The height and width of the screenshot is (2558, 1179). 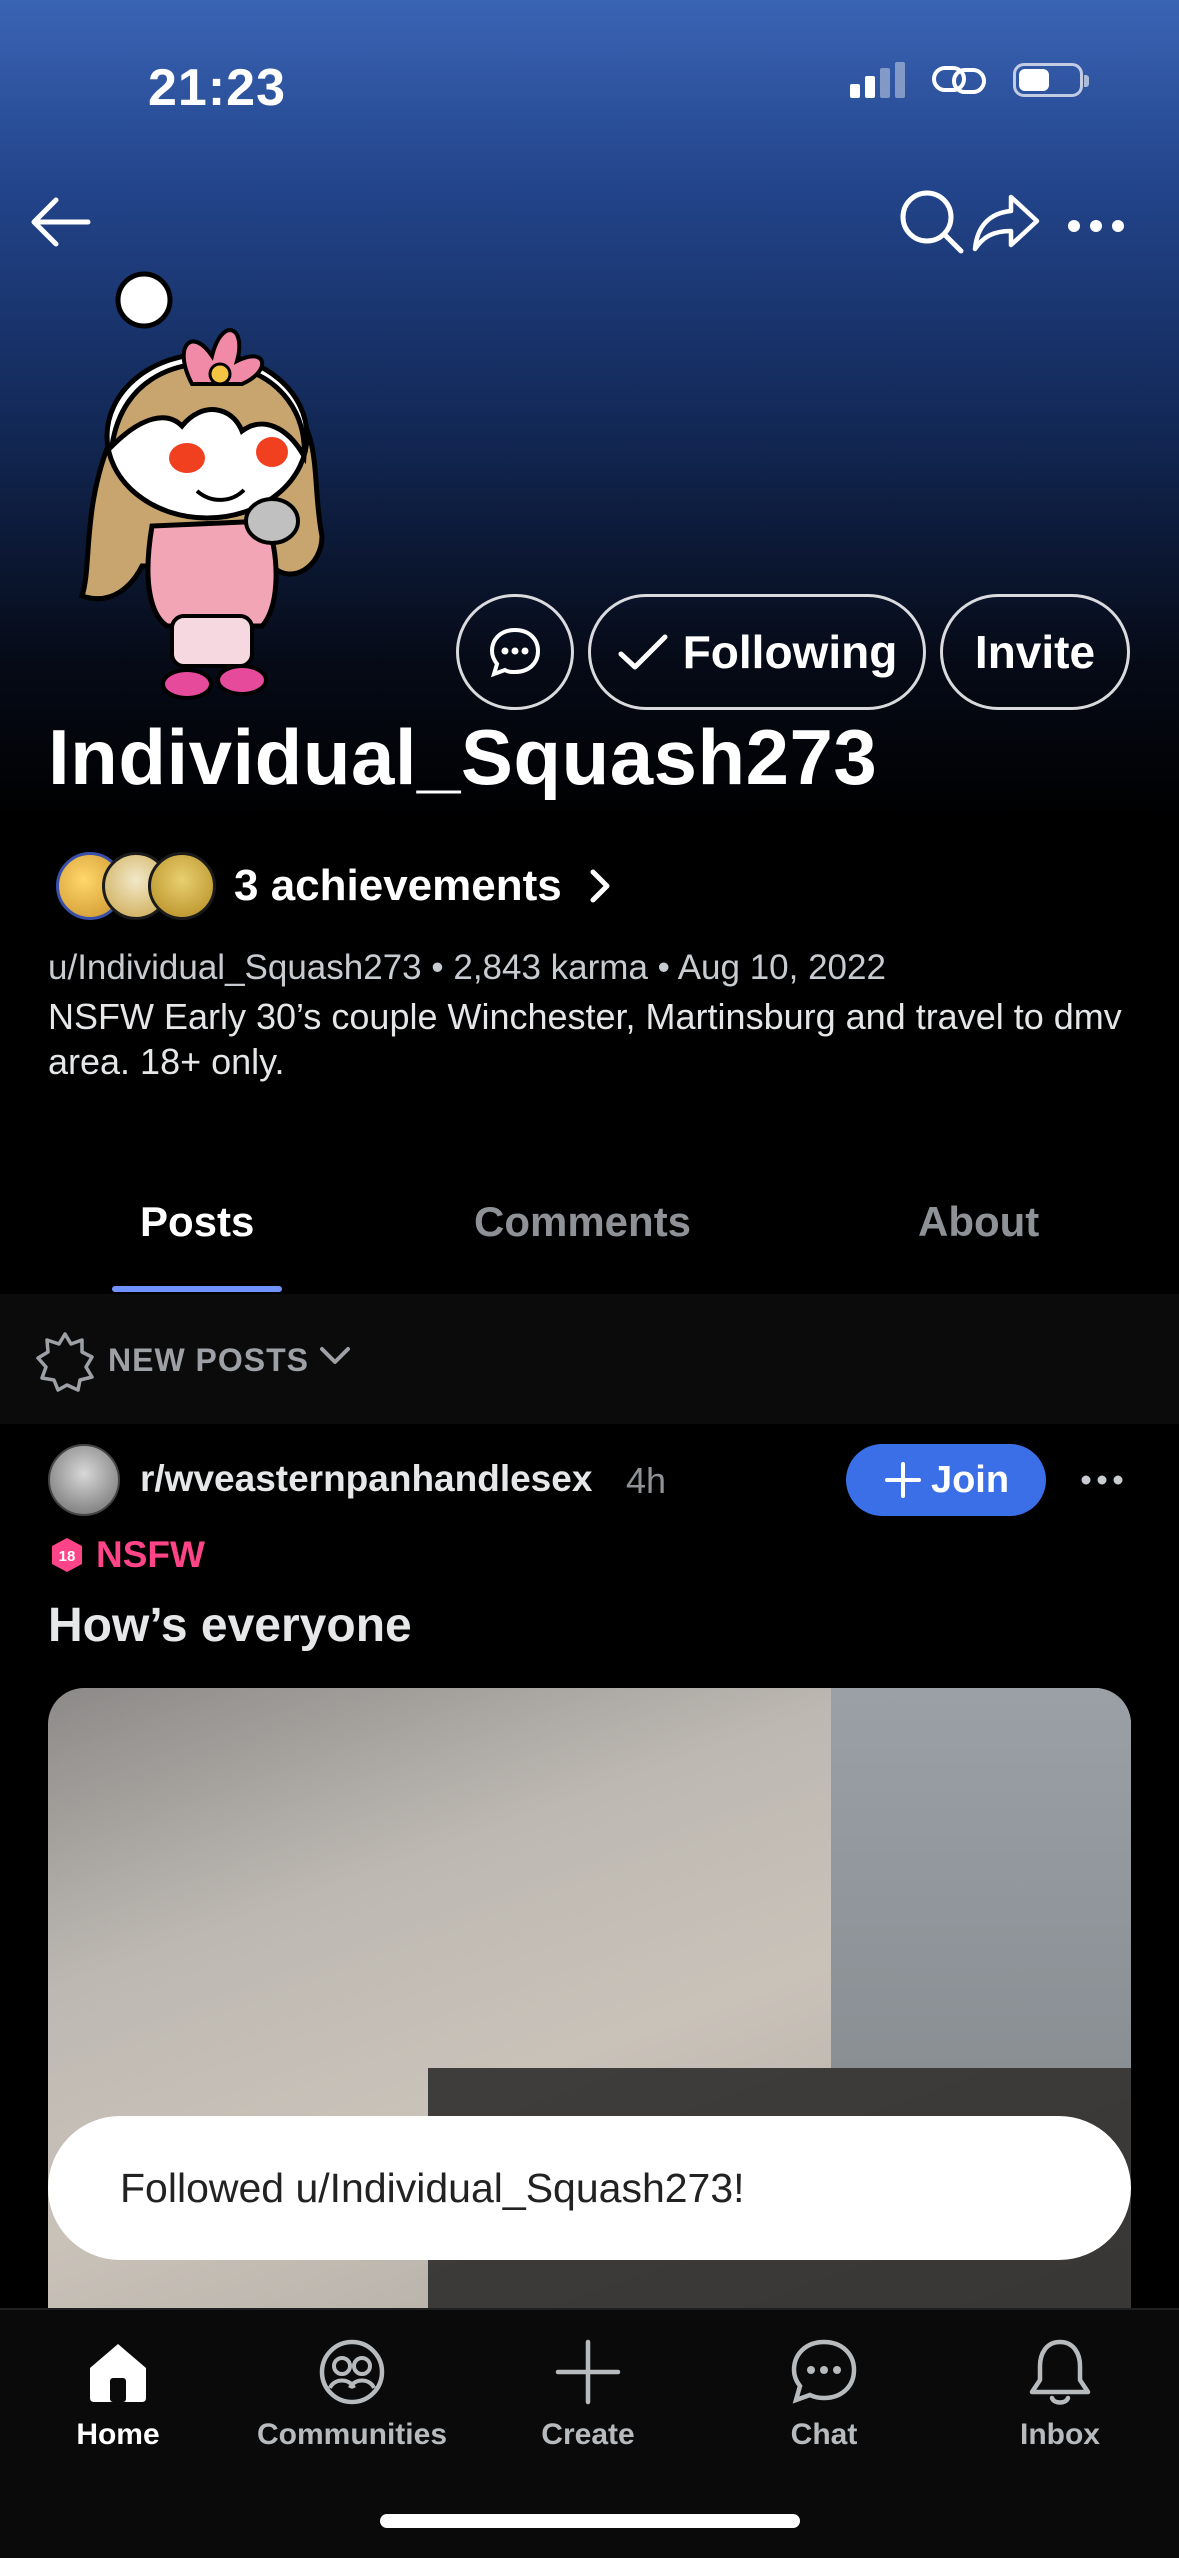 What do you see at coordinates (588, 2434) in the screenshot?
I see `nav-create-label: Create` at bounding box center [588, 2434].